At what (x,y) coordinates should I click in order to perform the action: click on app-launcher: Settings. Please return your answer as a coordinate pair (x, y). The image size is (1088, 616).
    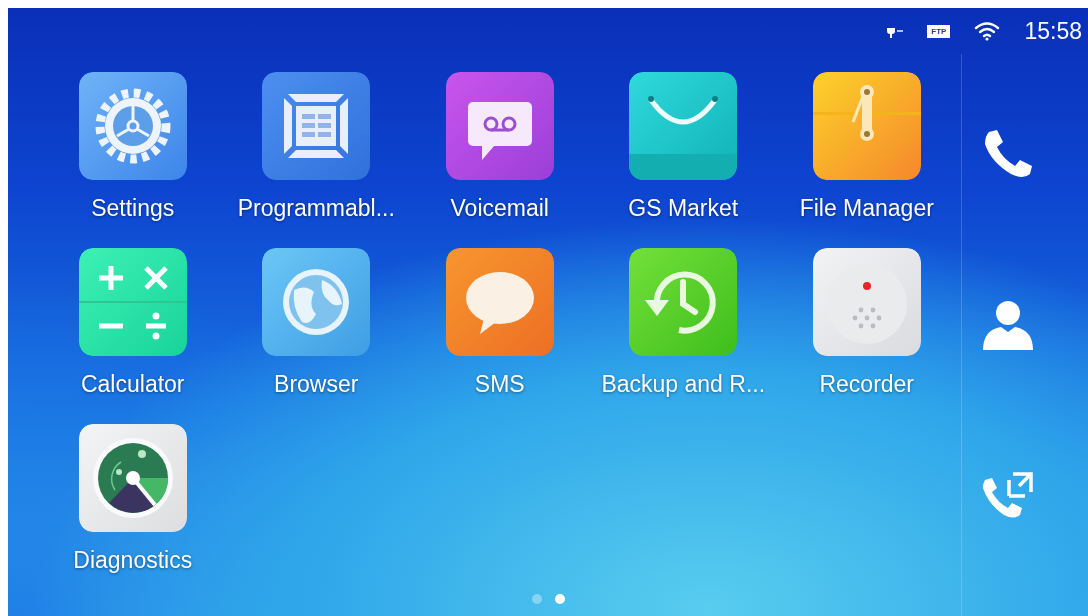
    Looking at the image, I should click on (132, 160).